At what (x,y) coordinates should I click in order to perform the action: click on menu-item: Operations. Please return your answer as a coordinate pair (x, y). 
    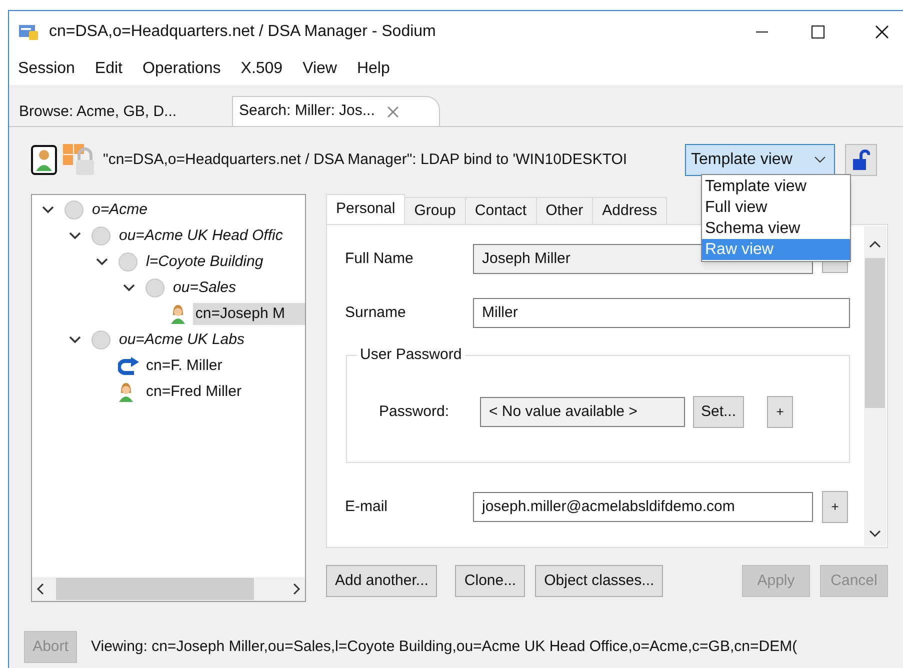
    Looking at the image, I should click on (181, 69).